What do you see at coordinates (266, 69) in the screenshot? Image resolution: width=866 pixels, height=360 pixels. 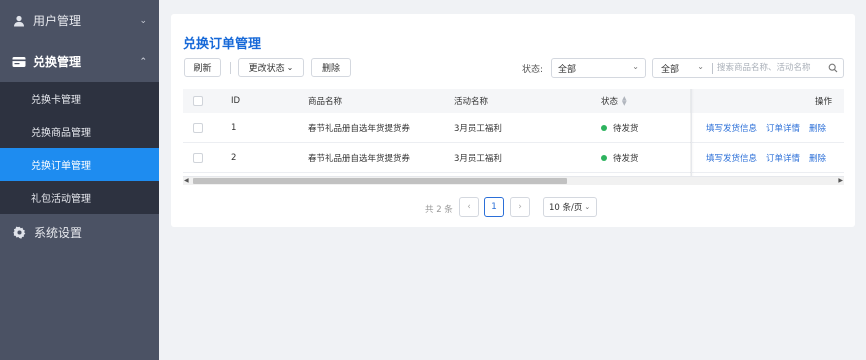 I see `change-status-label: 更改状态` at bounding box center [266, 69].